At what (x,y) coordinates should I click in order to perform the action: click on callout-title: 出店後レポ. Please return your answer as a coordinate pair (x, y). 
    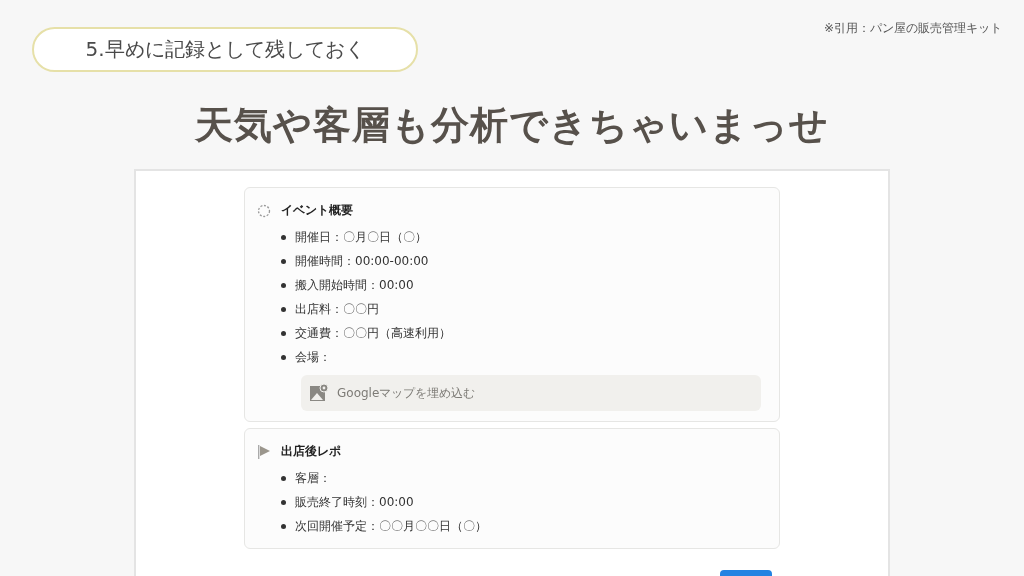
    Looking at the image, I should click on (311, 451).